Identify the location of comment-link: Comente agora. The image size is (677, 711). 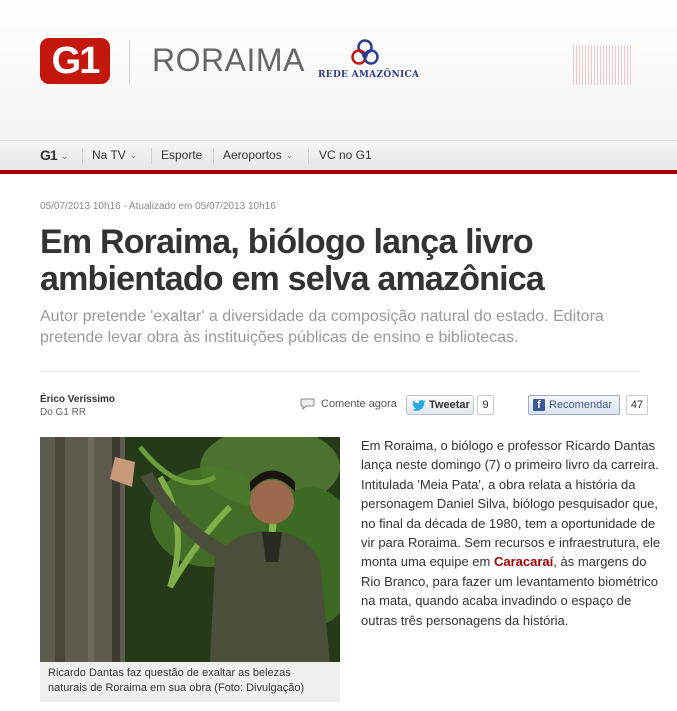
(348, 404).